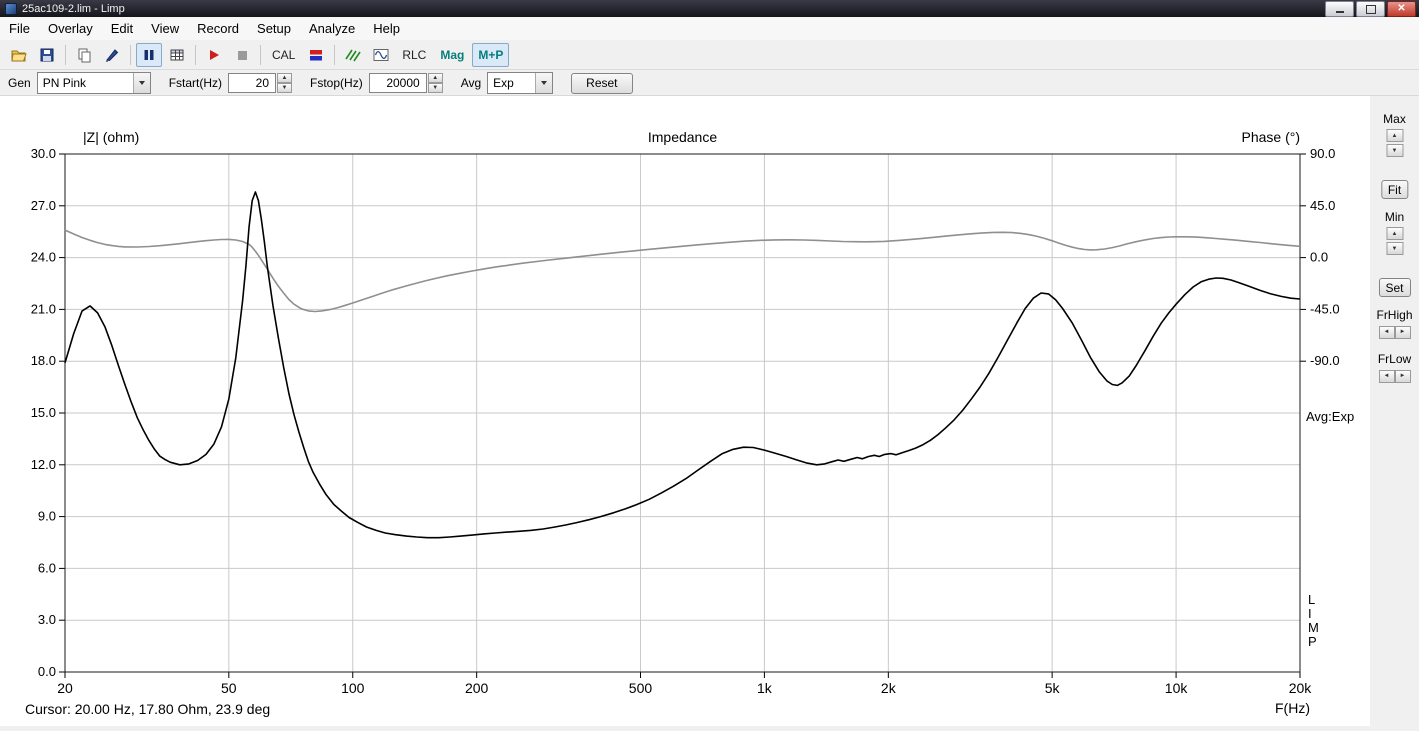 The height and width of the screenshot is (731, 1419). I want to click on cursor-readout: Cursor: 20.00 Hz, 17.80 Ohm, 23.9 deg, so click(152, 709).